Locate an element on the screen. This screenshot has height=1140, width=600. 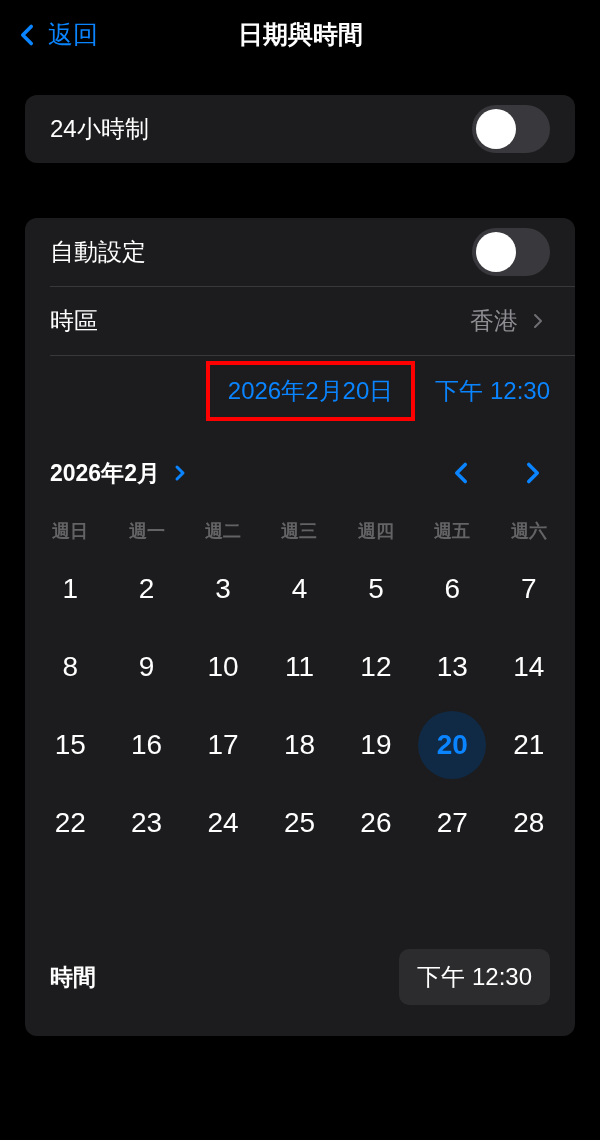
calendar-day: 15 is located at coordinates (70, 745).